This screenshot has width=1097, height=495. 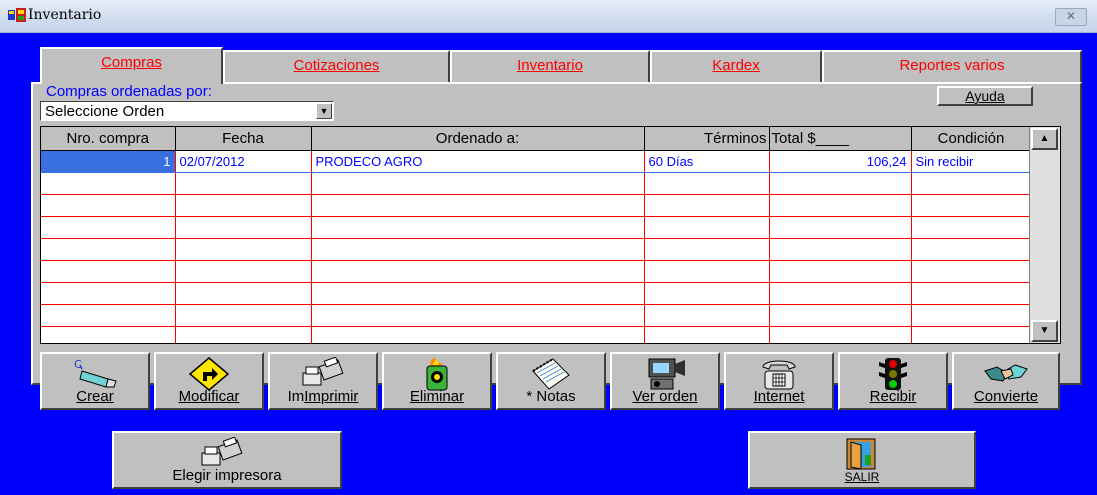 What do you see at coordinates (105, 111) in the screenshot?
I see `order-select-value: Seleccione Orden` at bounding box center [105, 111].